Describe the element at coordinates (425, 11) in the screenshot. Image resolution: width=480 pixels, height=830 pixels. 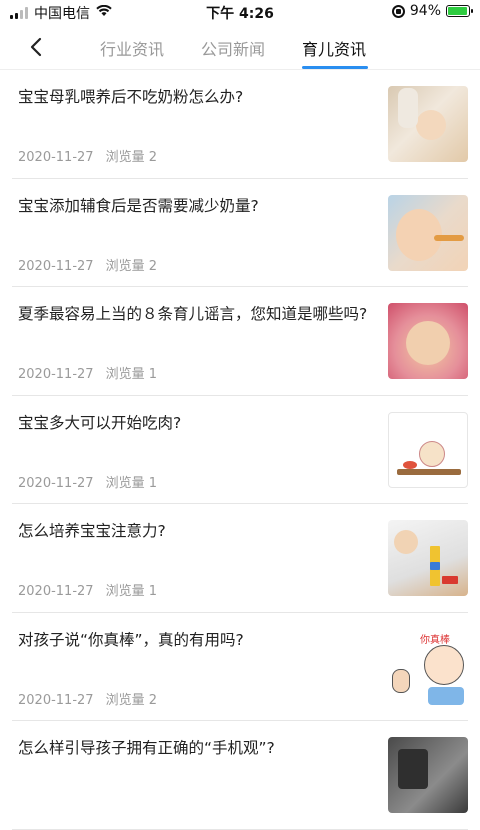
I see `battery-percent: 94%` at that location.